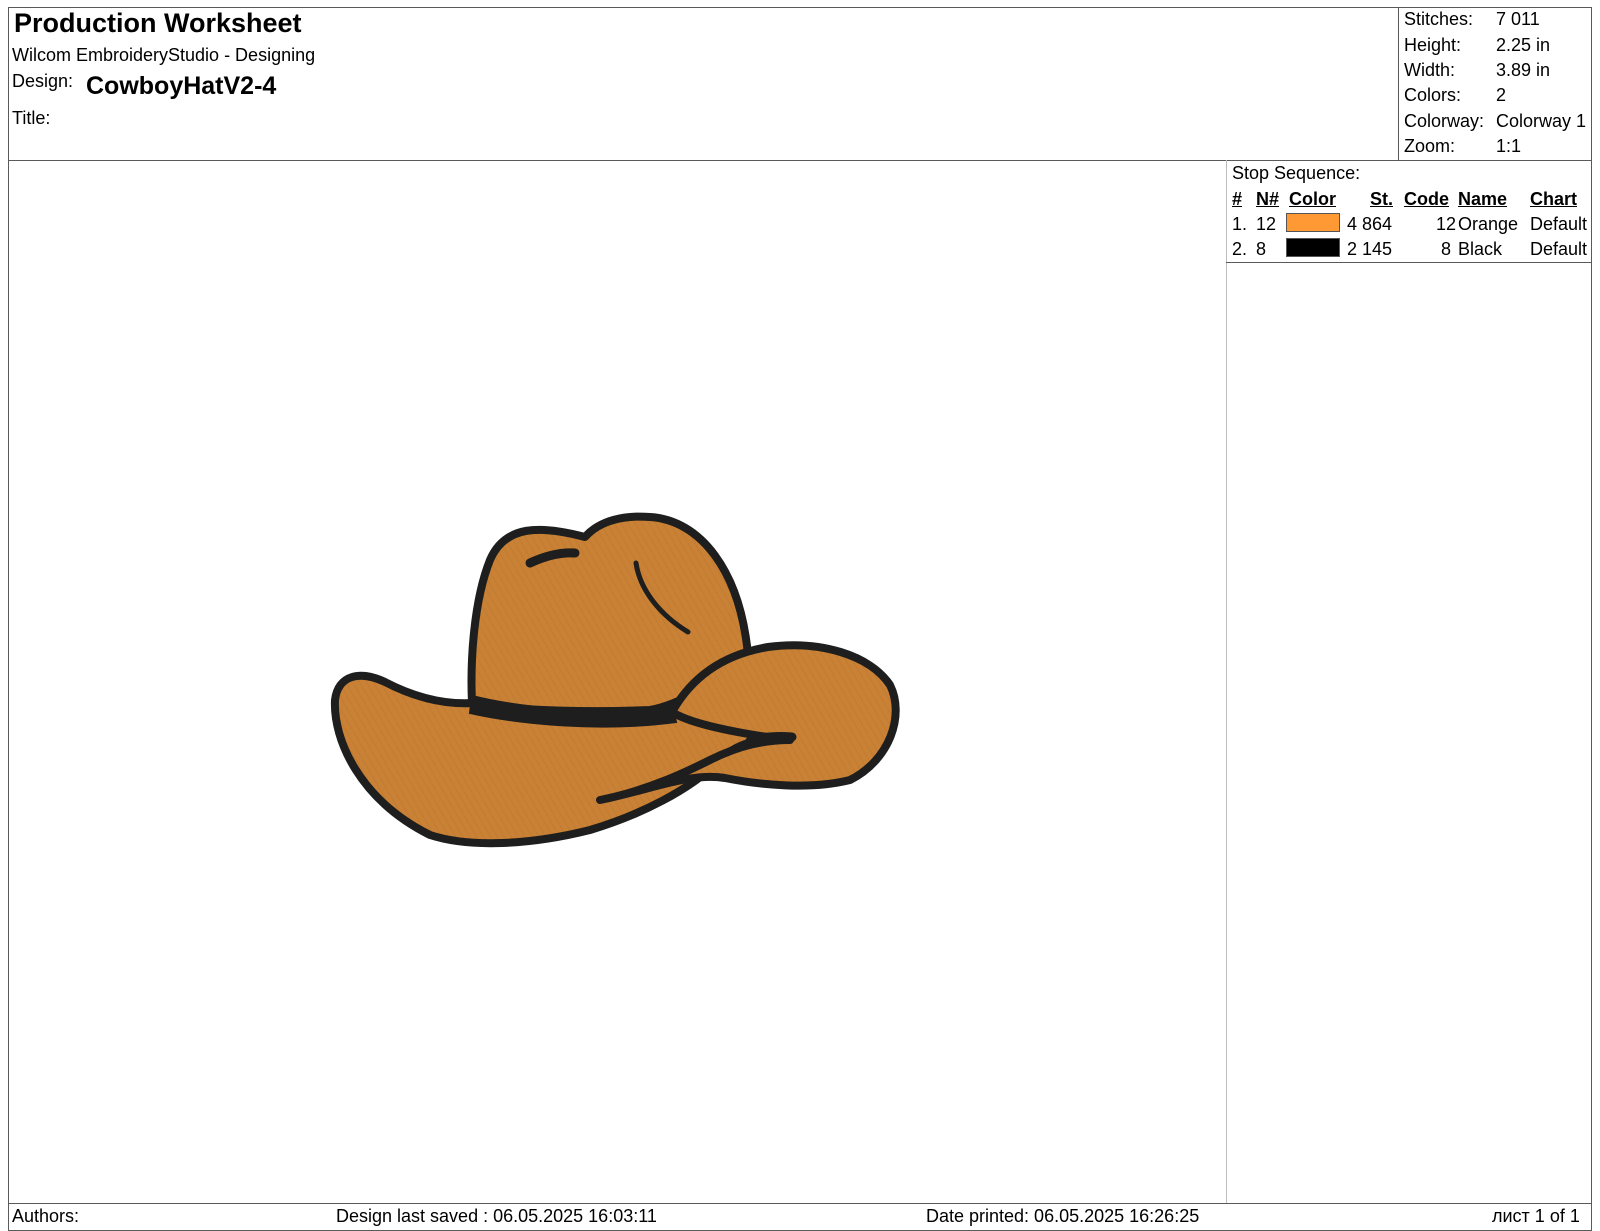 The image size is (1600, 1231). I want to click on row-stitches: 4 864, so click(1370, 224).